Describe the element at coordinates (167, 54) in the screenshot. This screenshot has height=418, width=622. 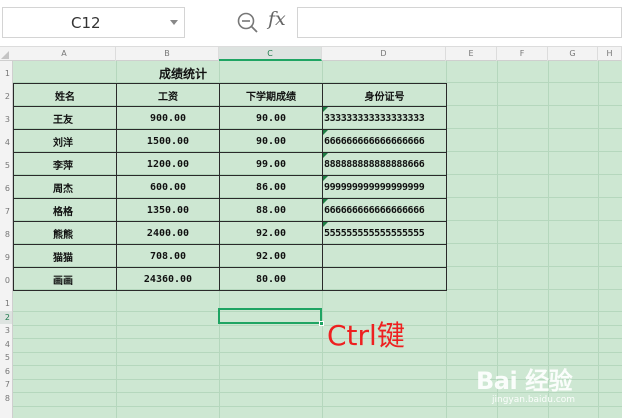
I see `column-header-b: B` at that location.